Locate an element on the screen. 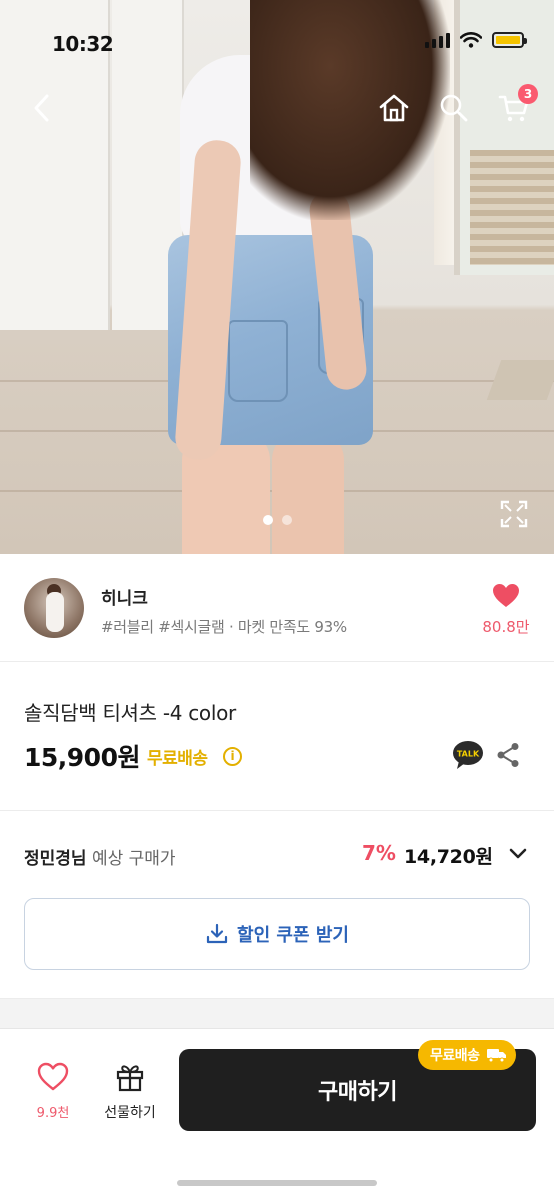 This screenshot has height=1200, width=554. seller-name: 히니크 is located at coordinates (124, 596).